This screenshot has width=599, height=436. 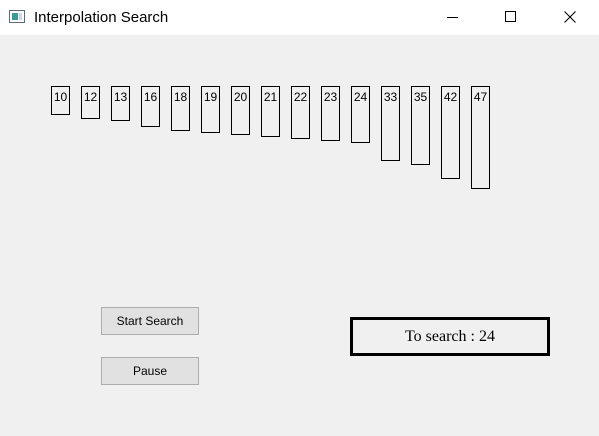 I want to click on close-icon, so click(x=570, y=17).